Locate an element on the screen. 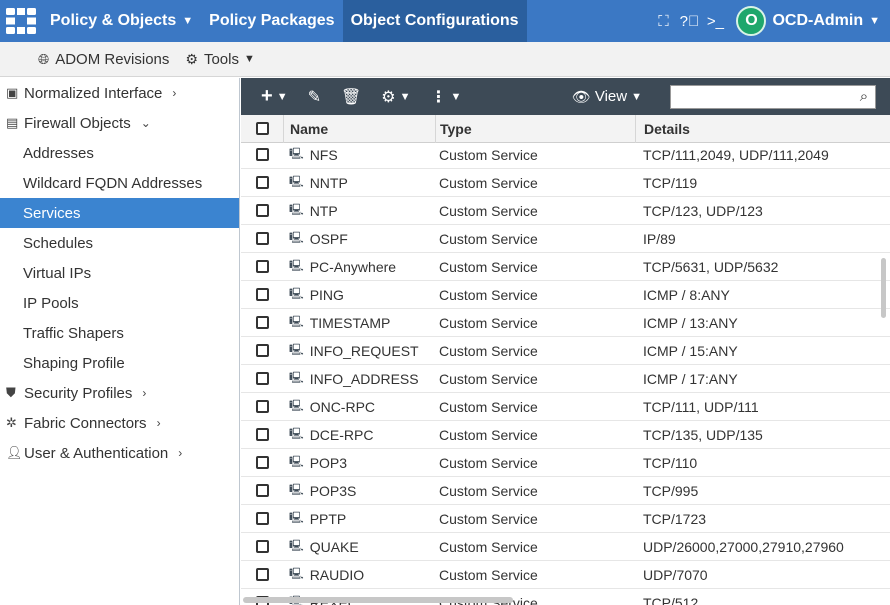 Image resolution: width=890 pixels, height=605 pixels. gear-icon: ⚙ is located at coordinates (191, 58).